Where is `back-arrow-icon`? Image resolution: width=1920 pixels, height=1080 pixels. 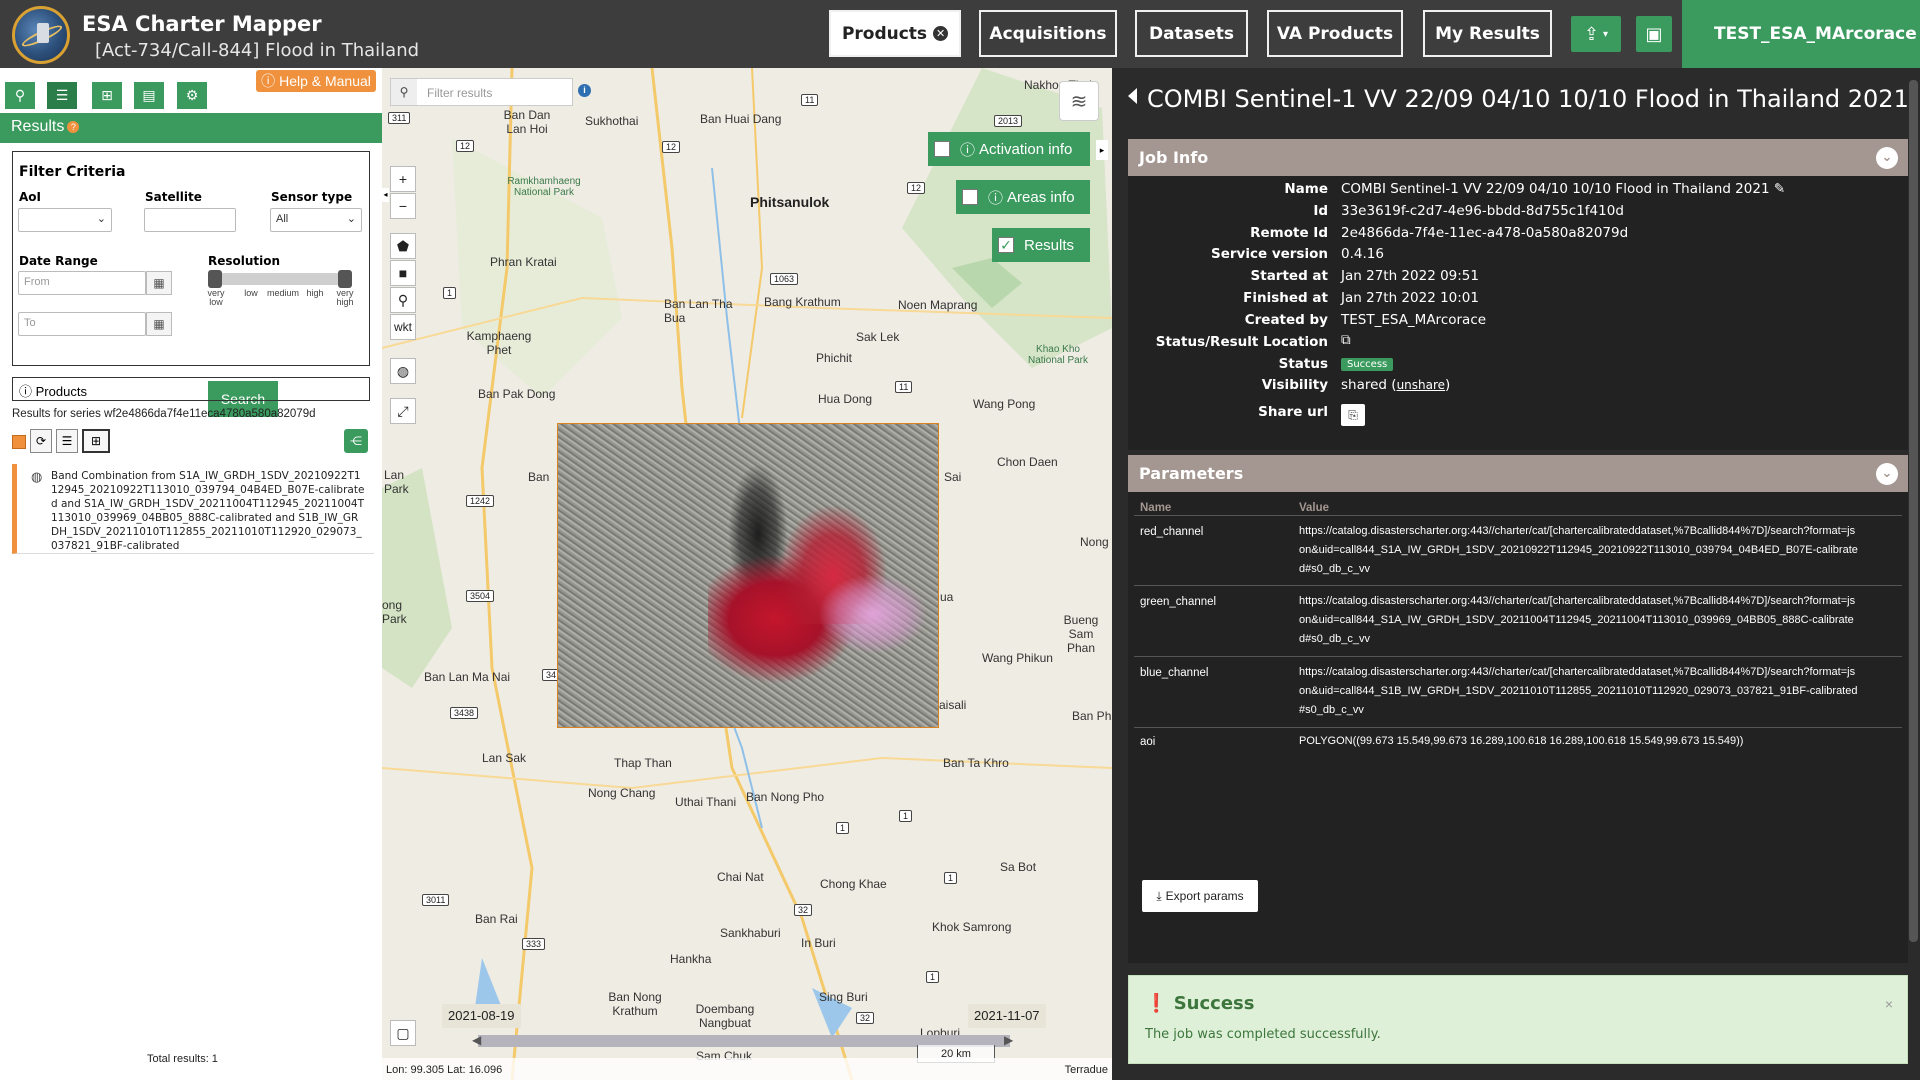
back-arrow-icon is located at coordinates (1132, 96).